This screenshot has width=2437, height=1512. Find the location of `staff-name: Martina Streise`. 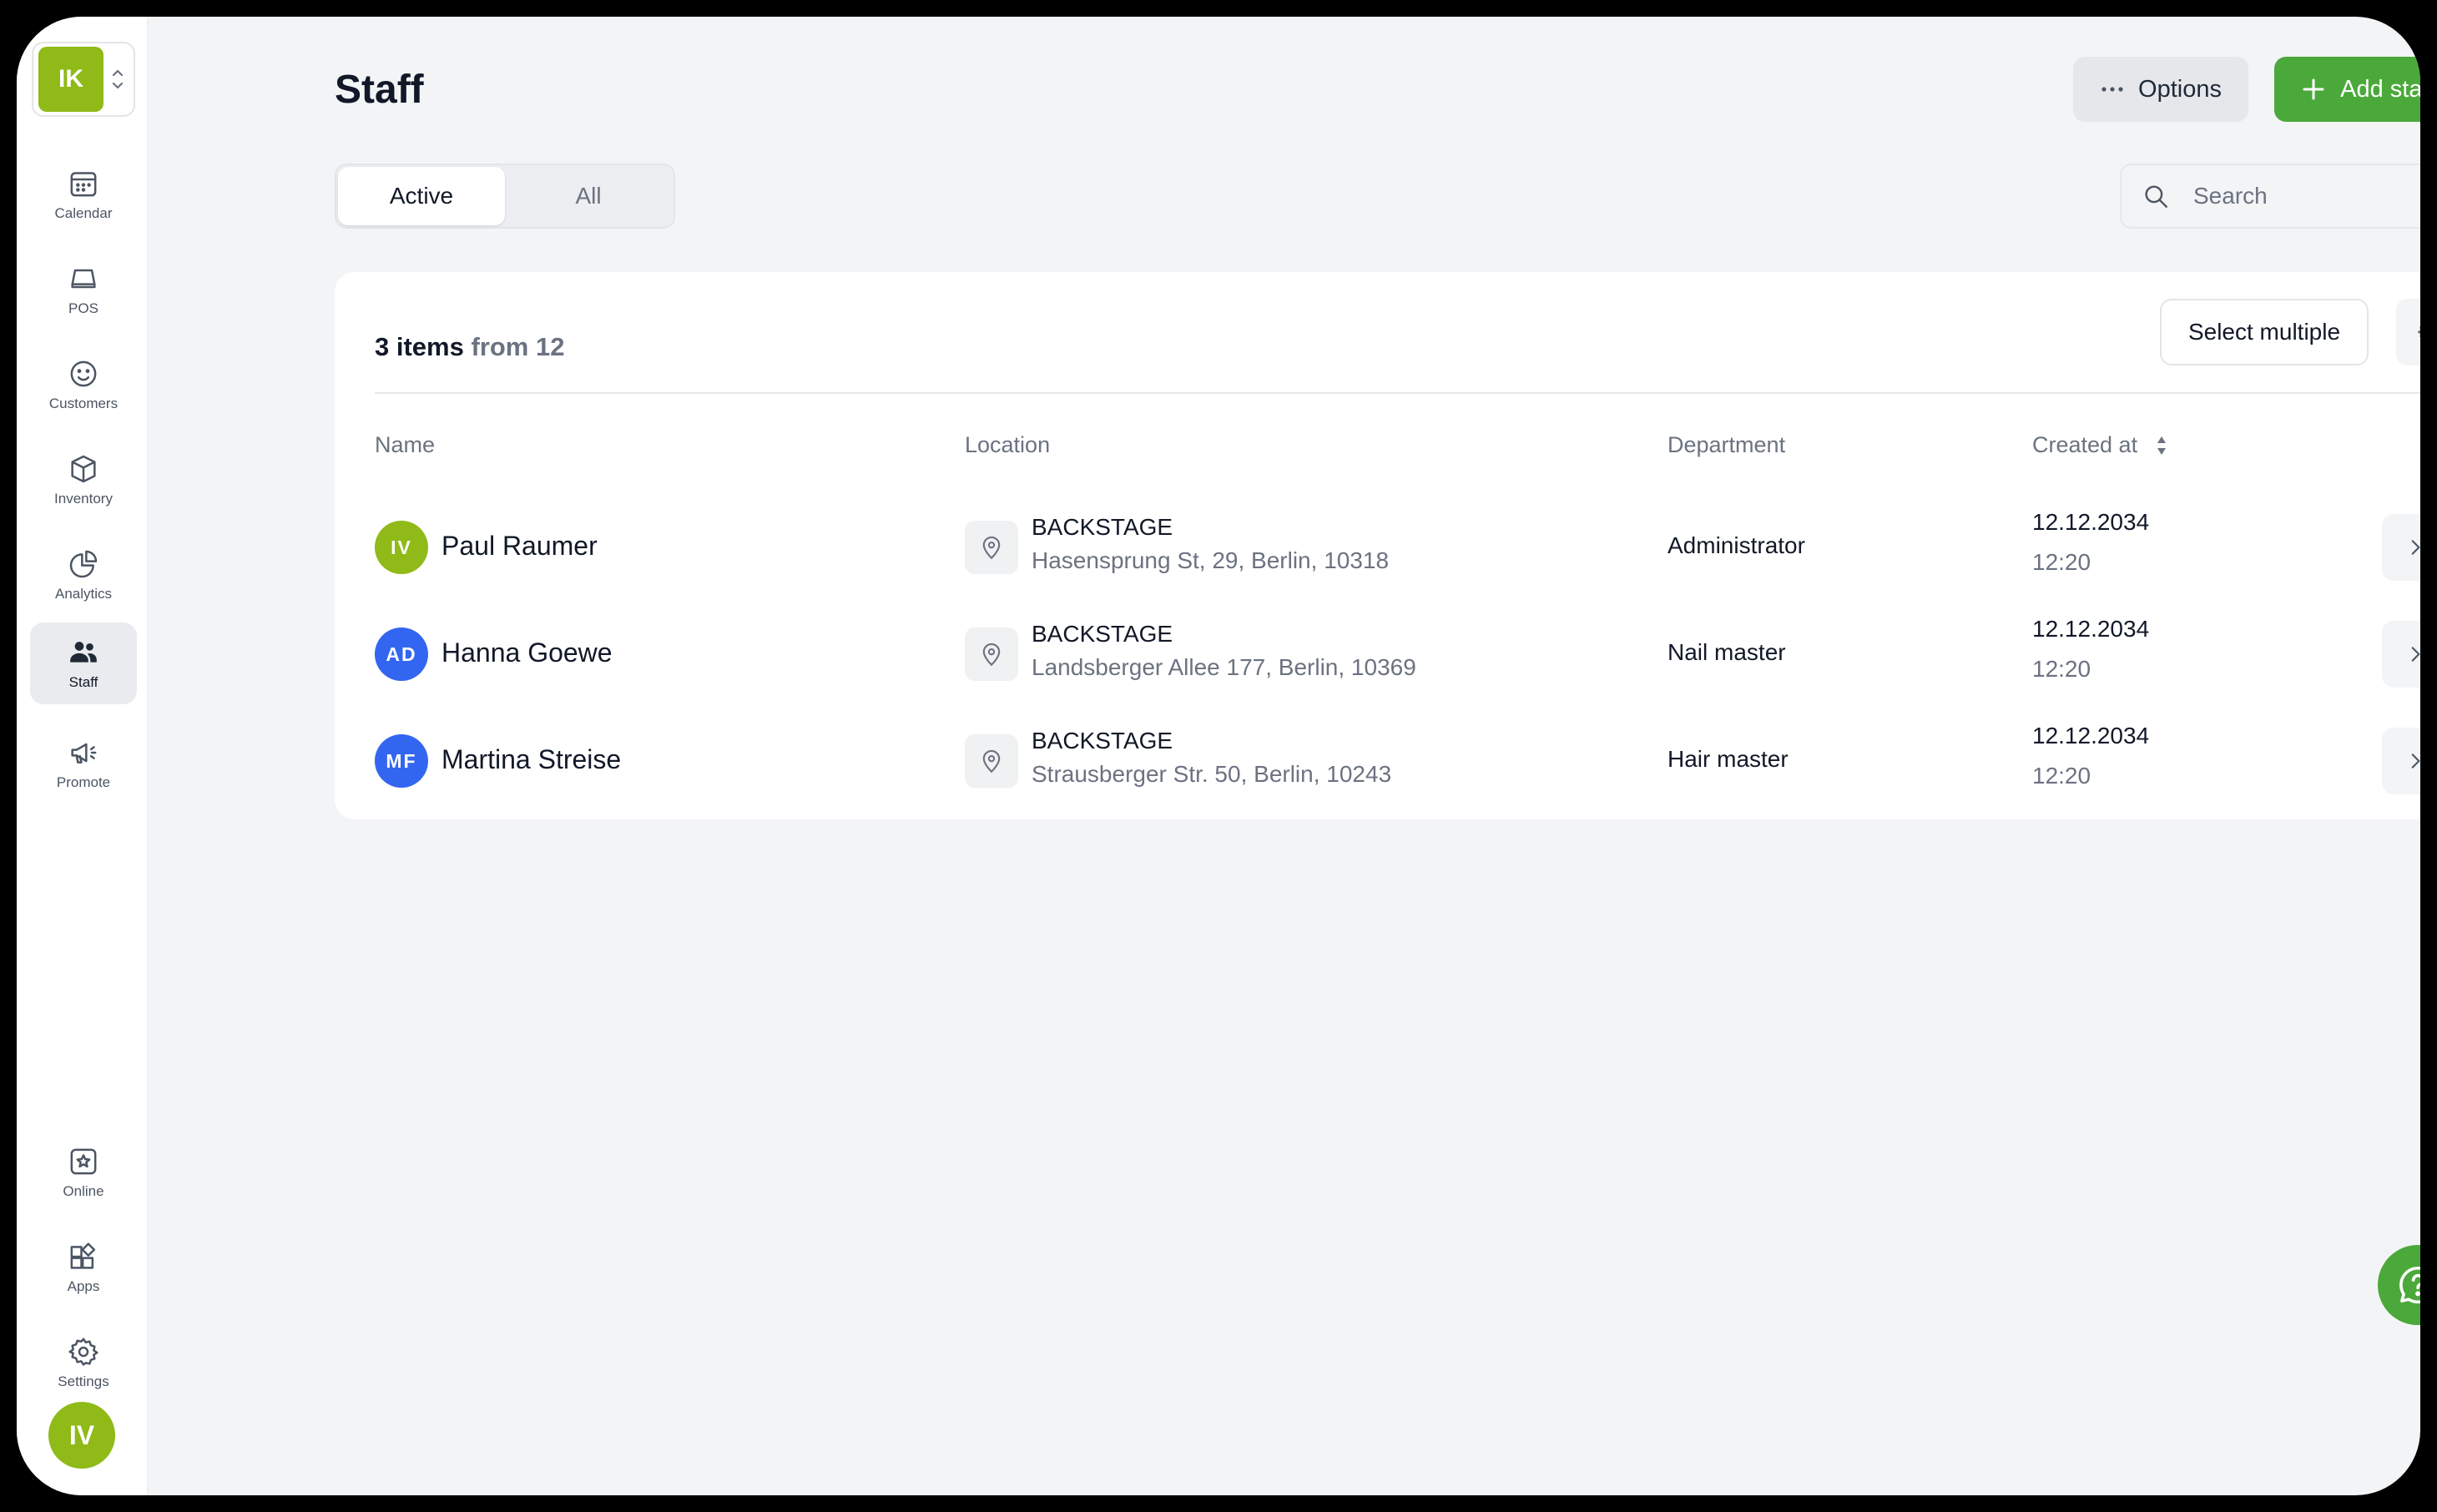

staff-name: Martina Streise is located at coordinates (531, 759).